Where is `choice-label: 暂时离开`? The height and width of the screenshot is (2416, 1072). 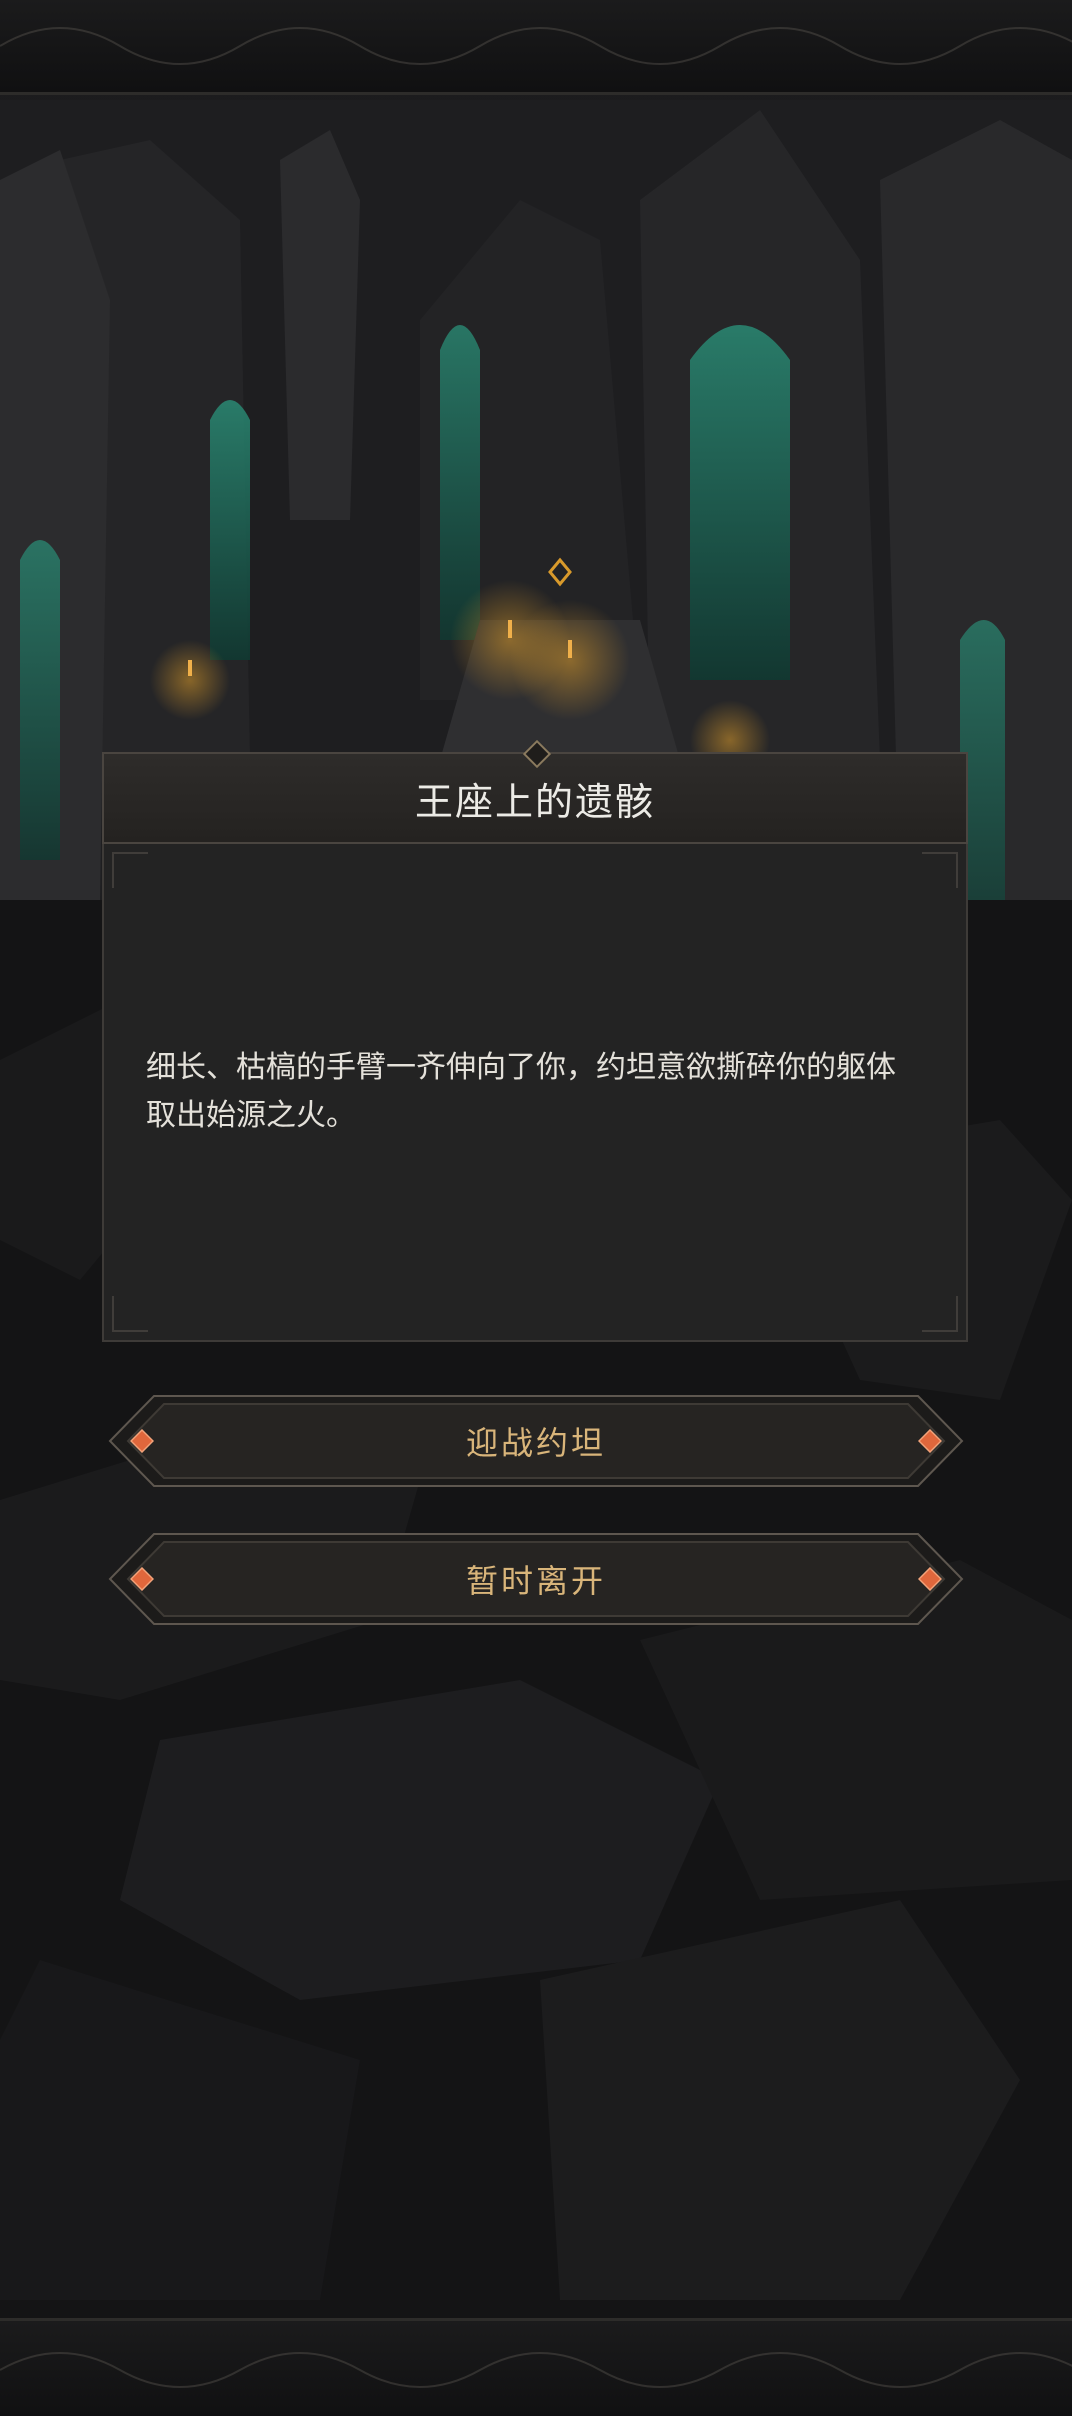 choice-label: 暂时离开 is located at coordinates (535, 1581).